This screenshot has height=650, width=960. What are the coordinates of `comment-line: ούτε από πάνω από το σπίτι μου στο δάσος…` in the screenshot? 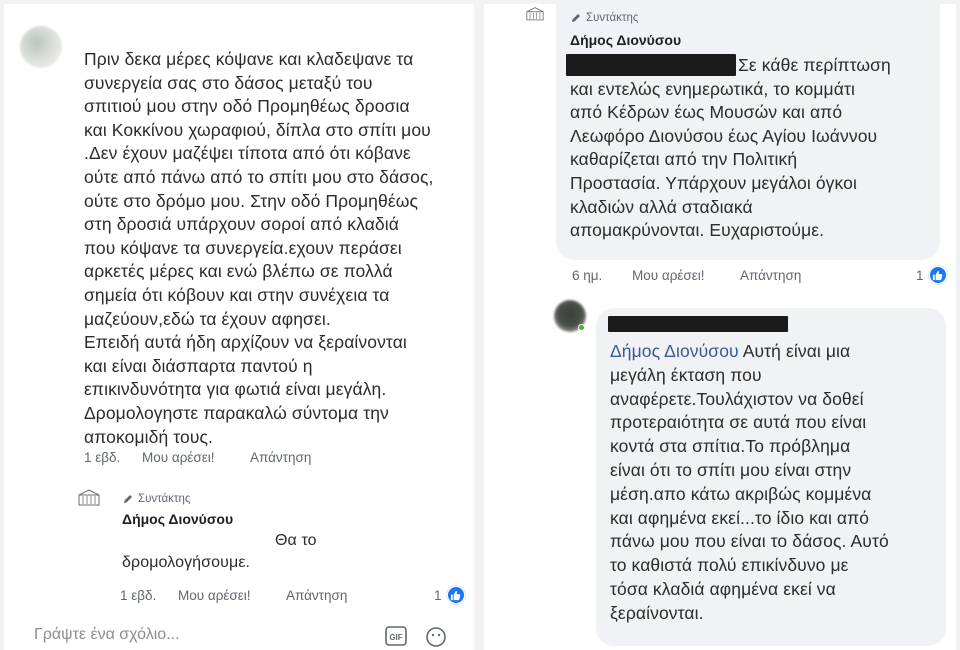 It's located at (259, 176).